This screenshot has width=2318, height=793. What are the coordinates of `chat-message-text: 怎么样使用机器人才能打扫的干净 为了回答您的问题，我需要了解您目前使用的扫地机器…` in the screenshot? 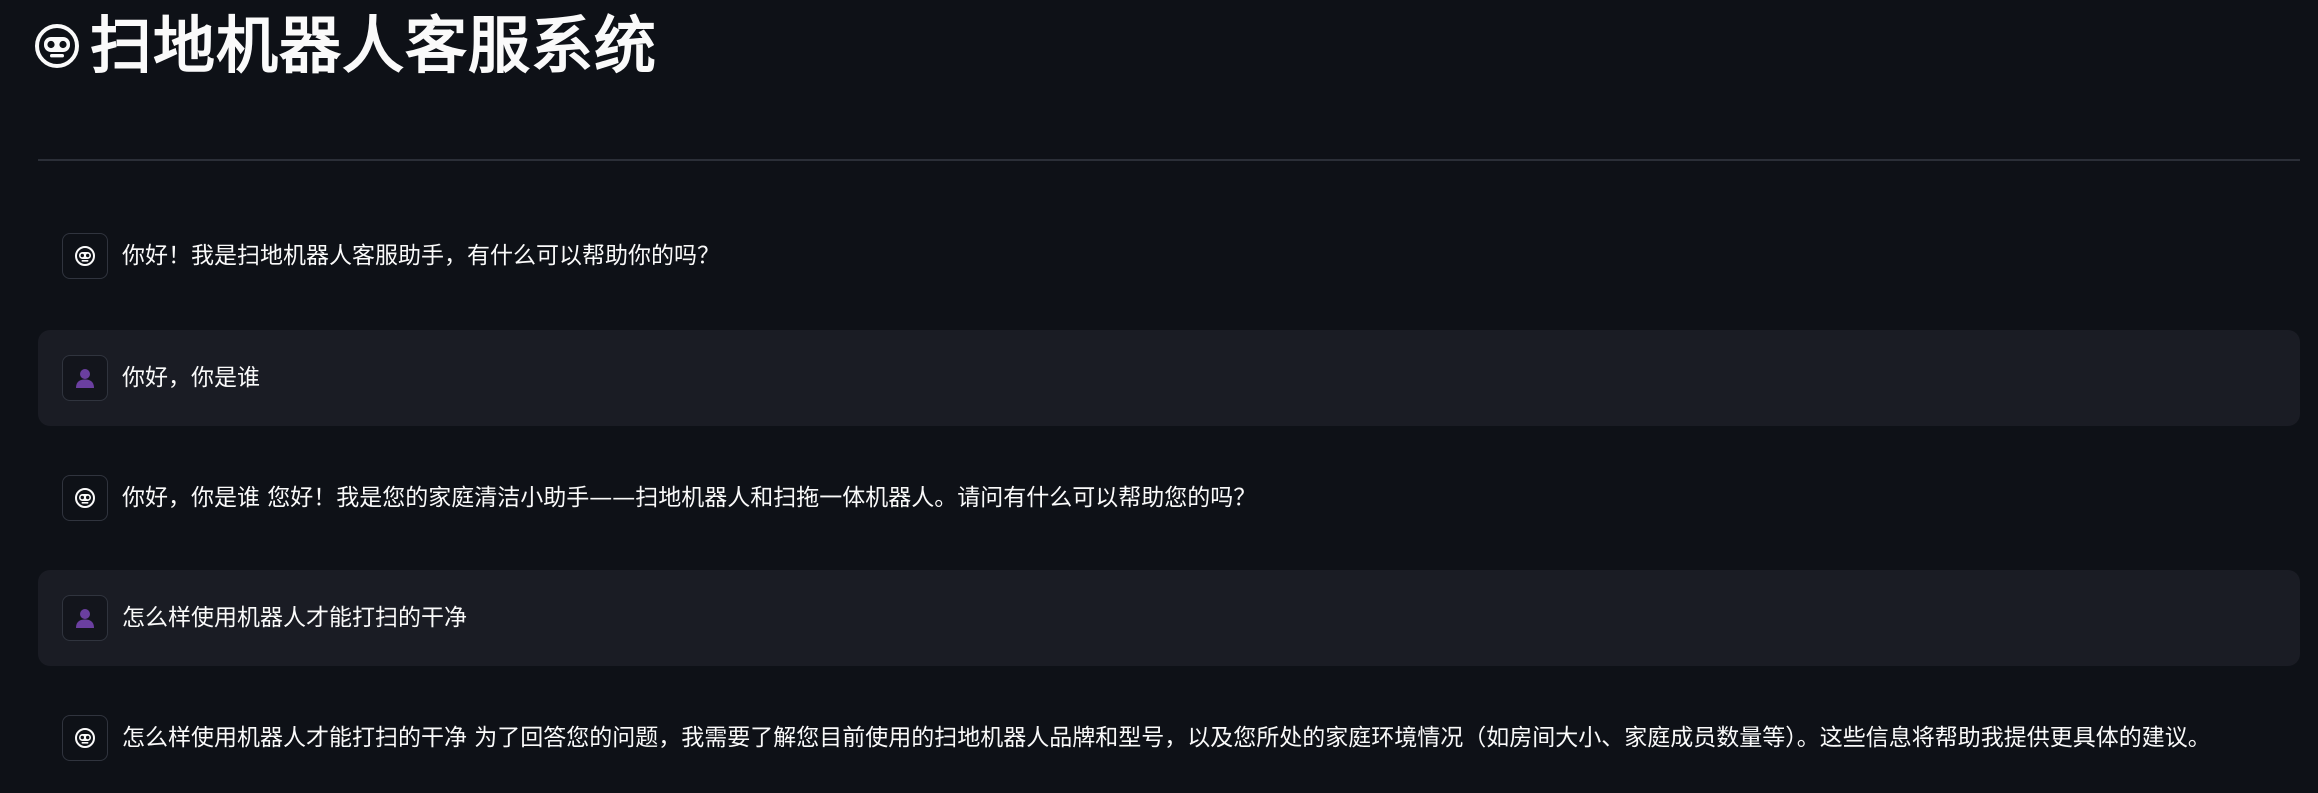 It's located at (1166, 738).